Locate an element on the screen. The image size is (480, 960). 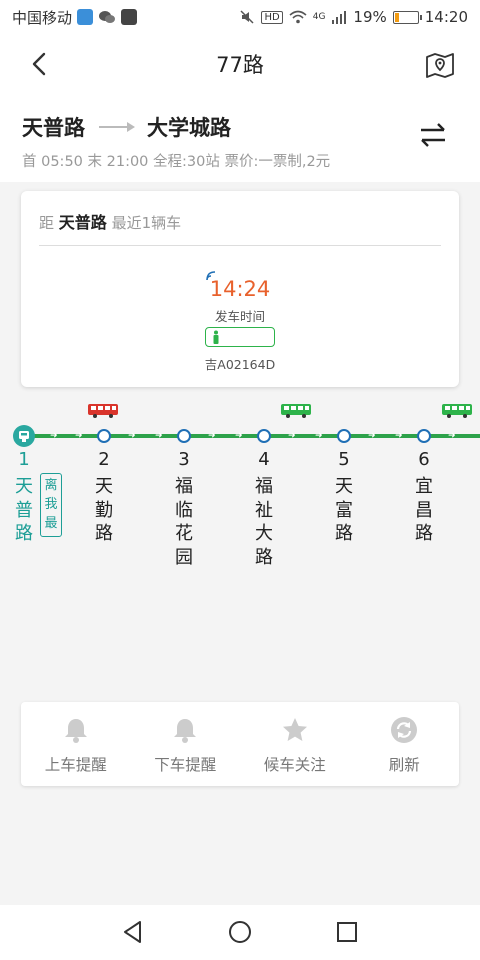
current-station-marker-icon is located at coordinates (24, 436).